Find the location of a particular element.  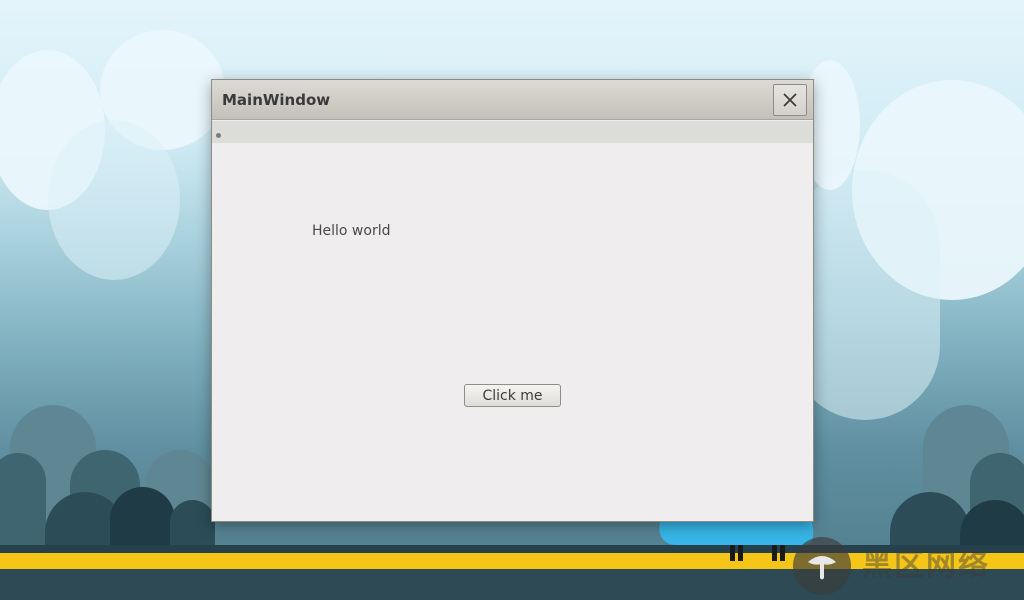

close-icon is located at coordinates (790, 100).